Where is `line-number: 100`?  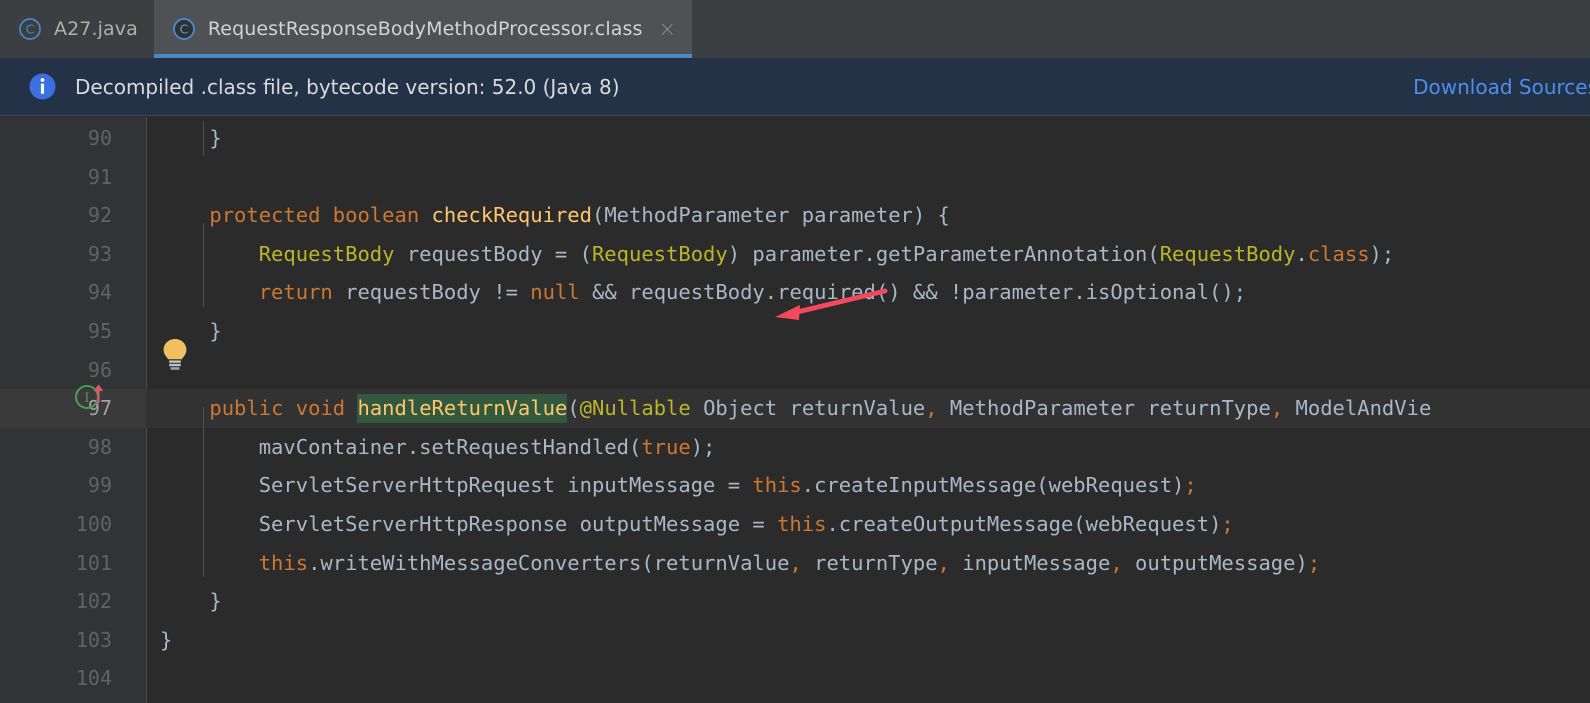
line-number: 100 is located at coordinates (93, 524).